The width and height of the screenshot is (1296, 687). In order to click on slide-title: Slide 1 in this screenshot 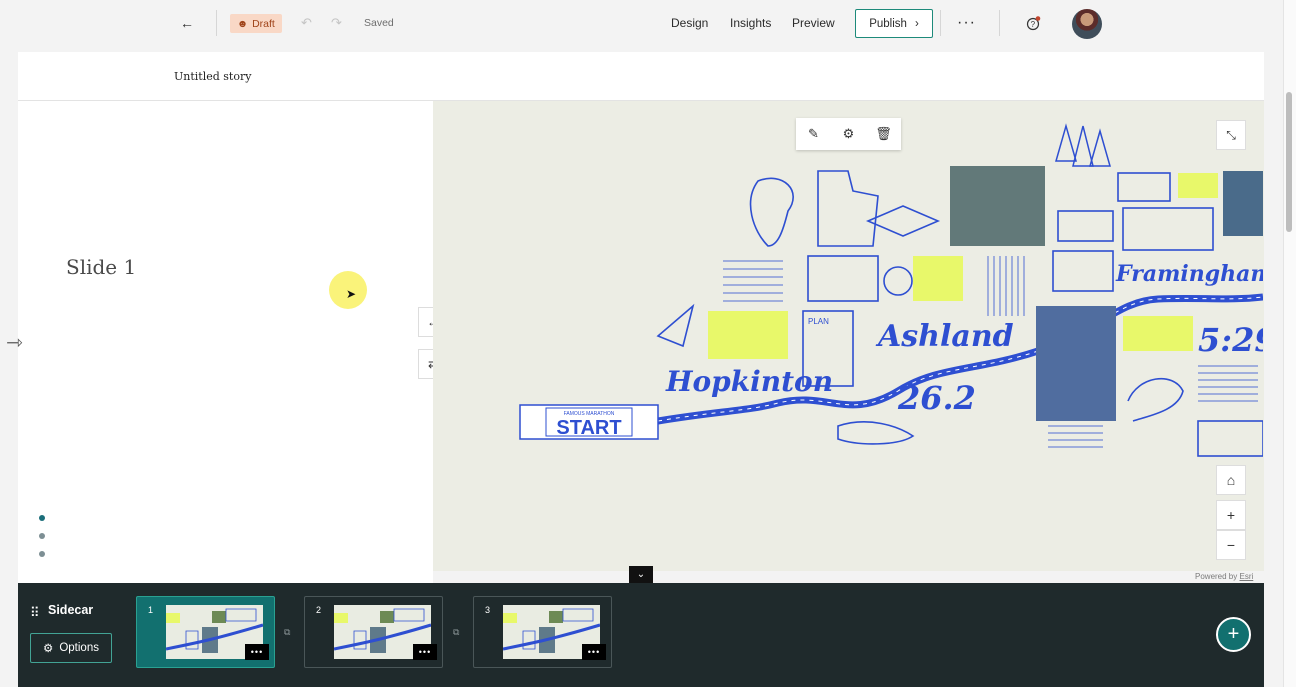, I will do `click(101, 267)`.